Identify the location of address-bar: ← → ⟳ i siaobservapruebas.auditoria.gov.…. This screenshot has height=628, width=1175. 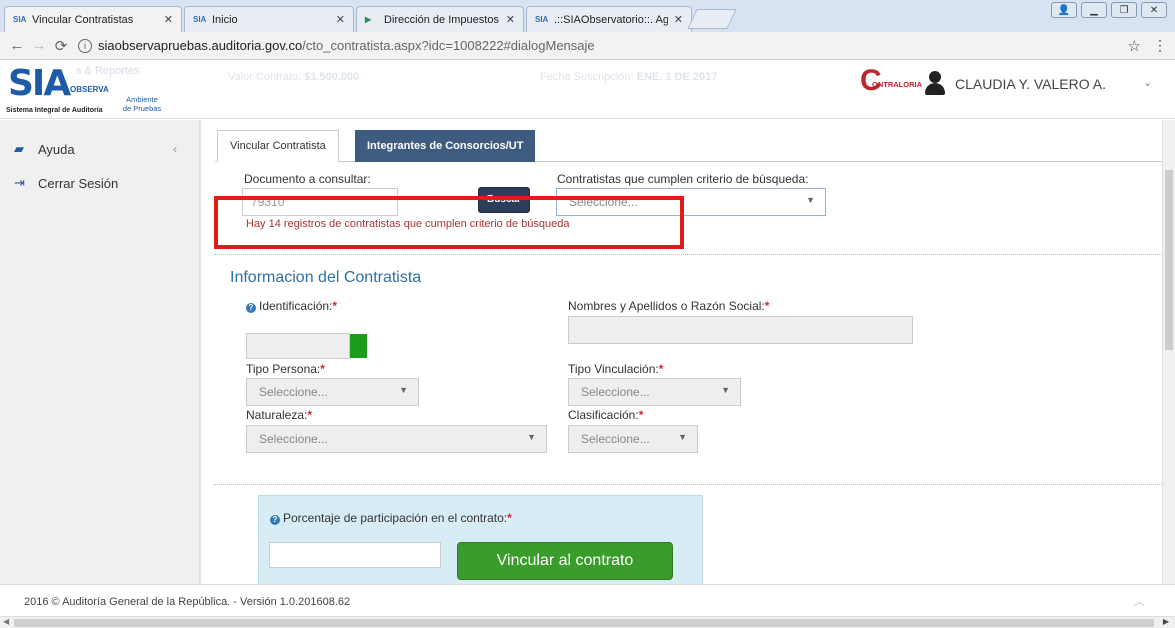
(587, 46).